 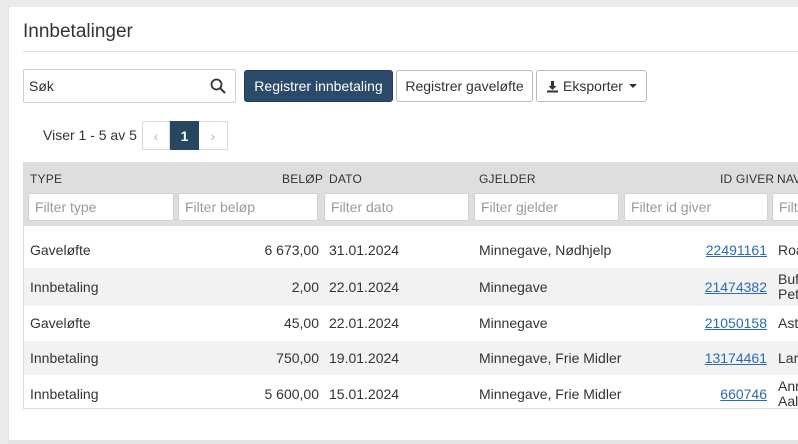 What do you see at coordinates (545, 250) in the screenshot?
I see `cell-applies: Minnegave, Nødhjelp` at bounding box center [545, 250].